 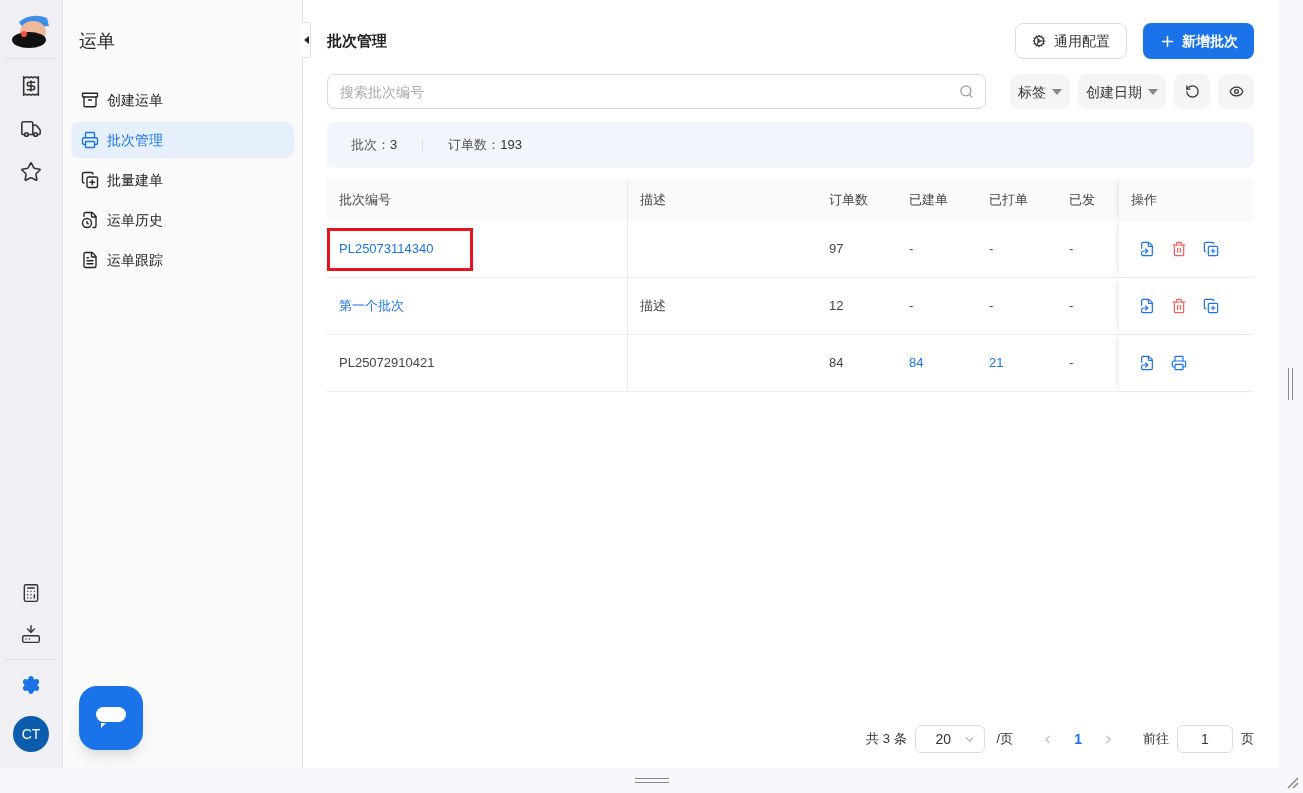 I want to click on page-suffix: 页, so click(x=1247, y=739).